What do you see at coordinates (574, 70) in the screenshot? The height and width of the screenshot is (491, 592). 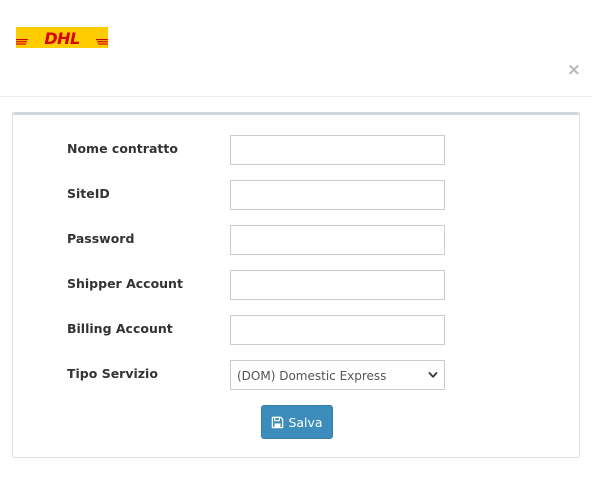 I see `close-button: ×` at bounding box center [574, 70].